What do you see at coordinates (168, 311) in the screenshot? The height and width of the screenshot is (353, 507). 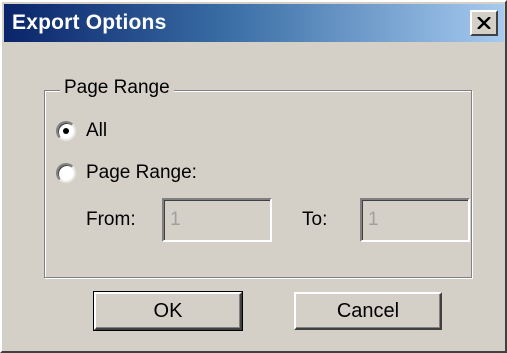 I see `ok-button: OK` at bounding box center [168, 311].